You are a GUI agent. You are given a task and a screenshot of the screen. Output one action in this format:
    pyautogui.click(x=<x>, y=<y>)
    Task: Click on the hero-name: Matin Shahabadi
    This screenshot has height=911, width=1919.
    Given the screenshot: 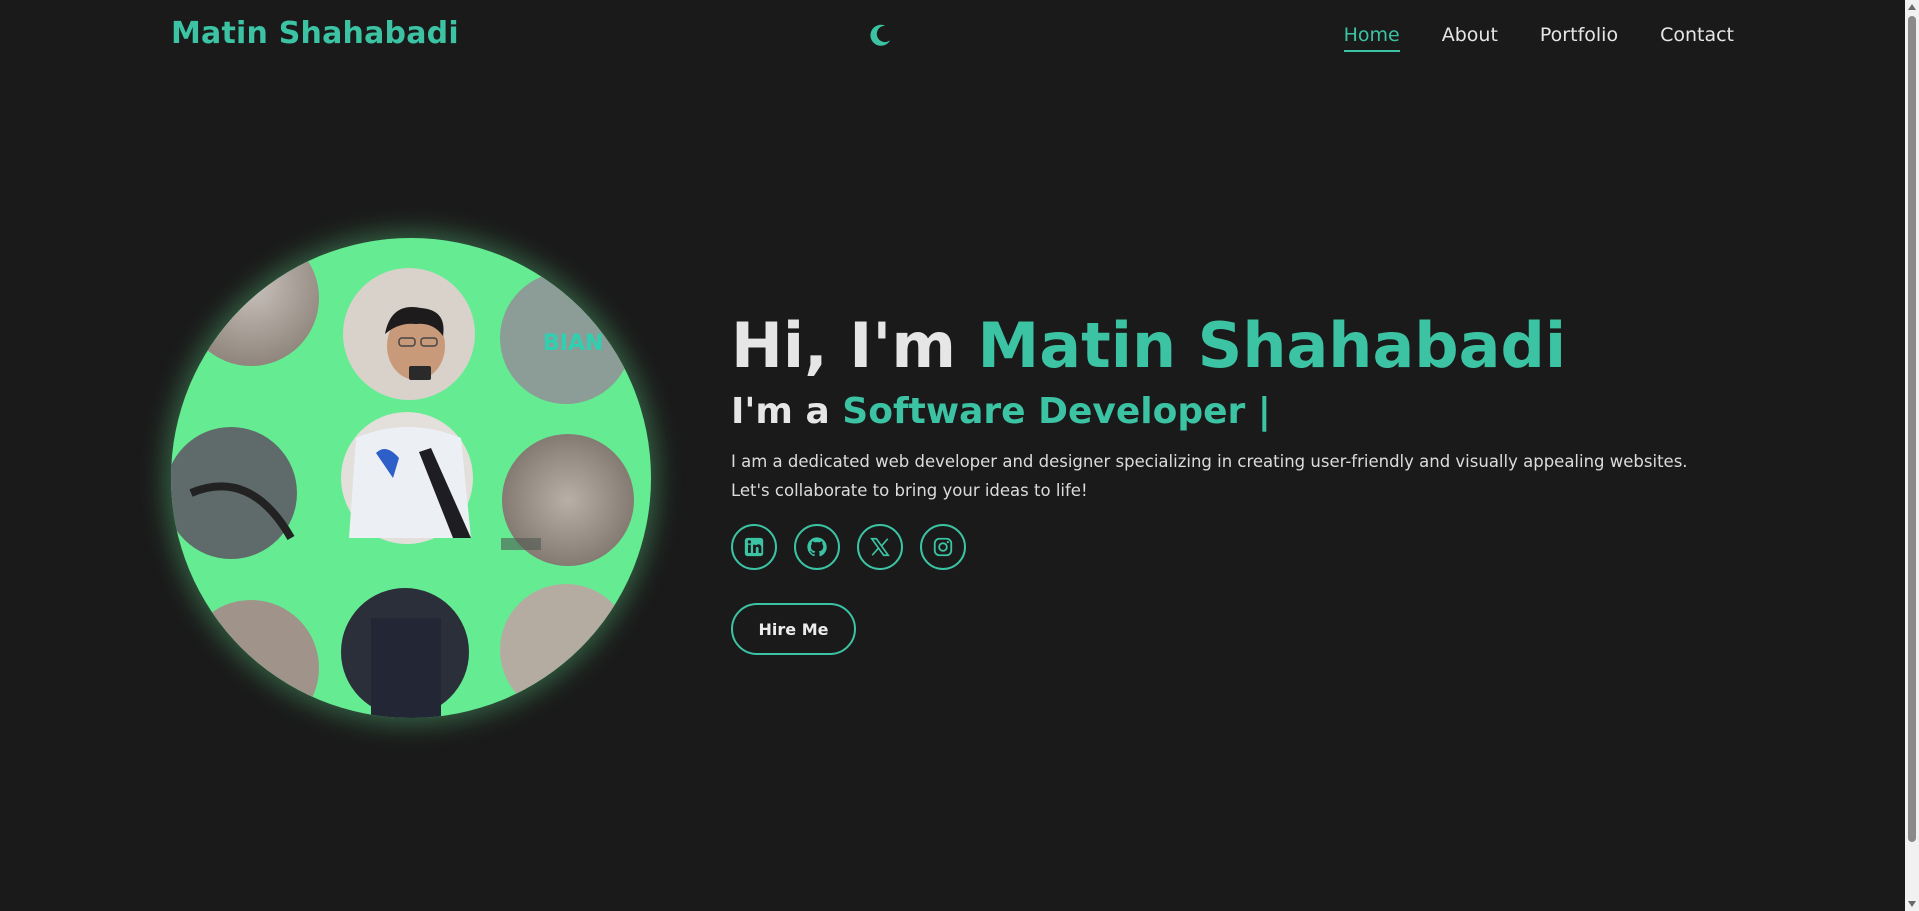 What is the action you would take?
    pyautogui.click(x=1272, y=345)
    